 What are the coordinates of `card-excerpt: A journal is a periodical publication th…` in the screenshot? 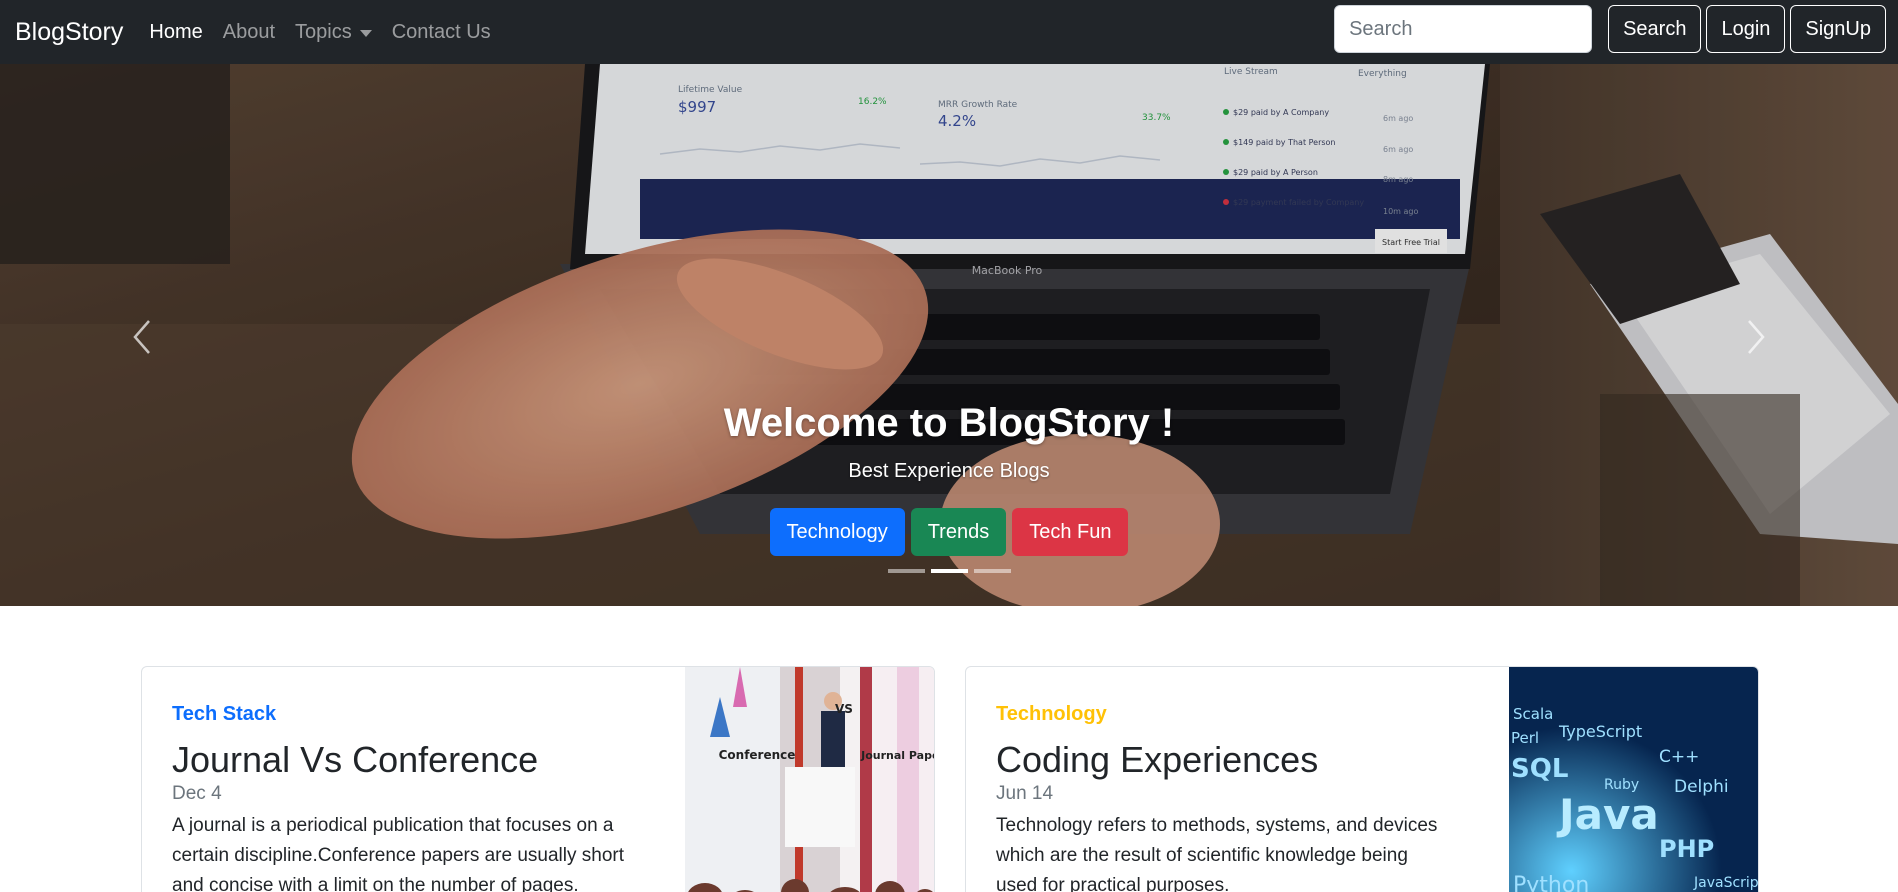 It's located at (398, 851).